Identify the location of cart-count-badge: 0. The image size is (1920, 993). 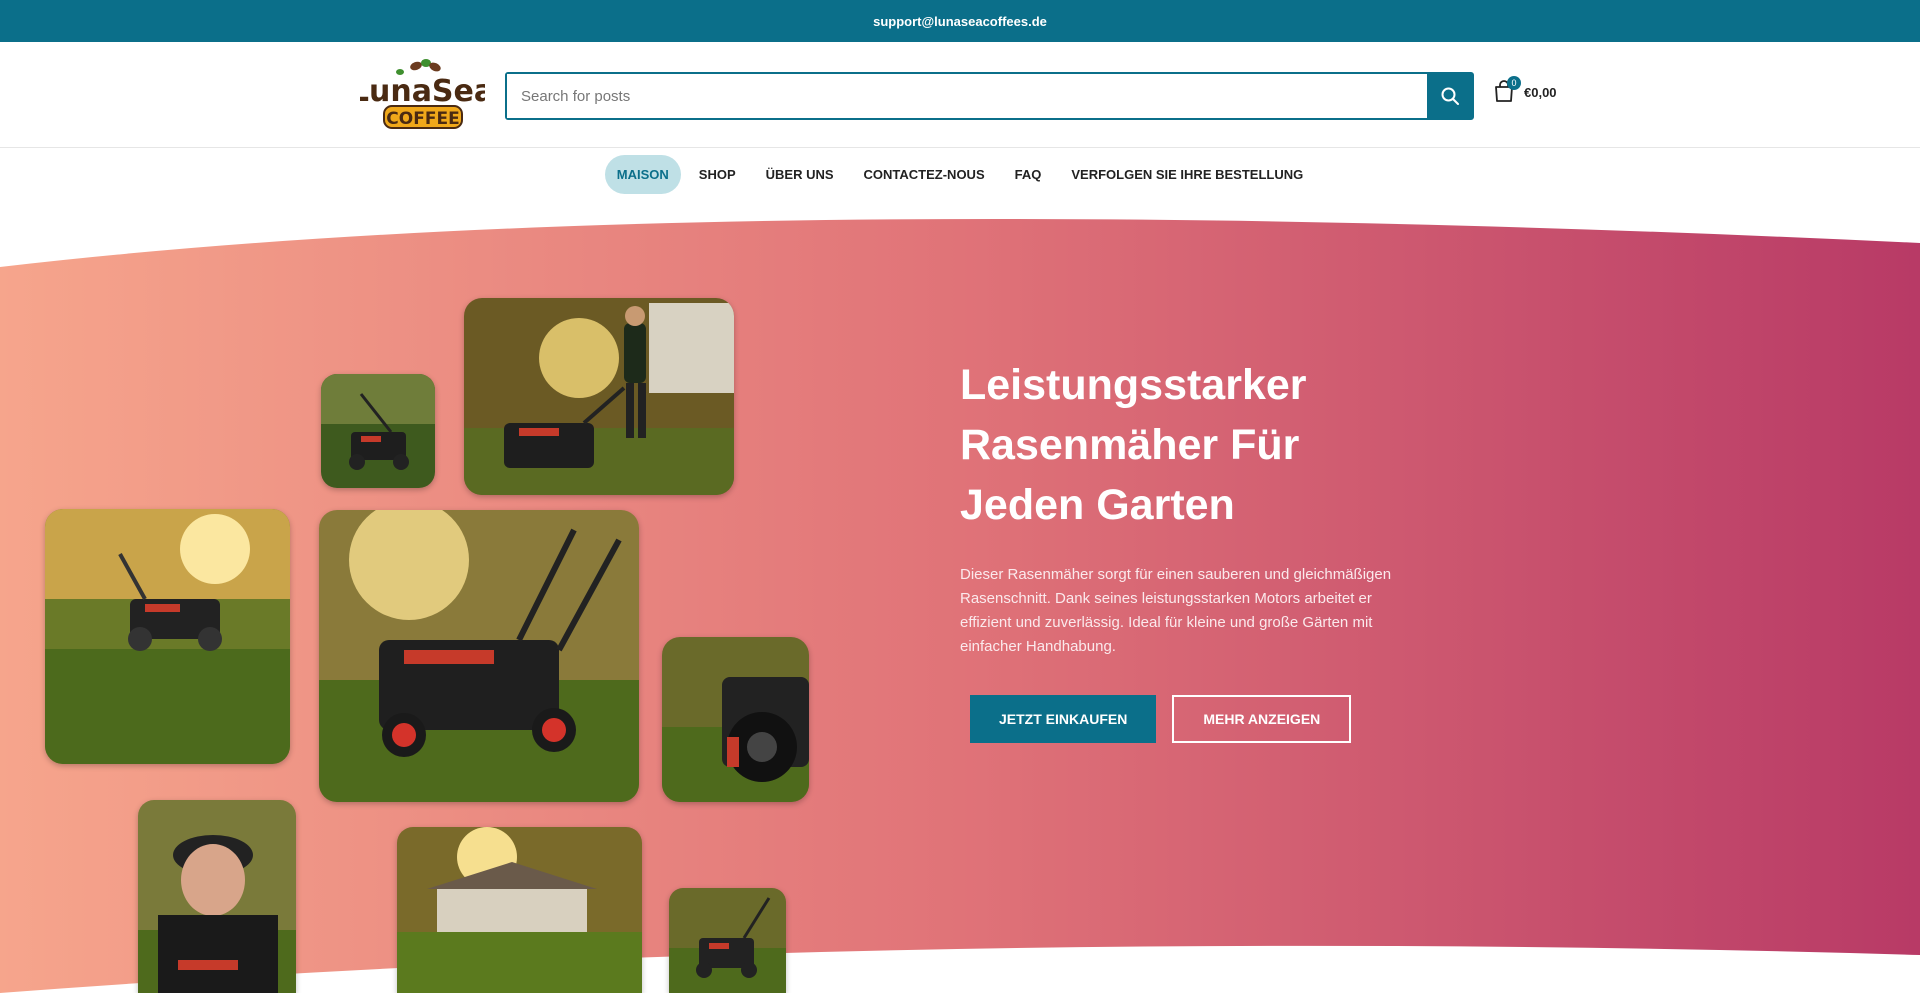
(1514, 83).